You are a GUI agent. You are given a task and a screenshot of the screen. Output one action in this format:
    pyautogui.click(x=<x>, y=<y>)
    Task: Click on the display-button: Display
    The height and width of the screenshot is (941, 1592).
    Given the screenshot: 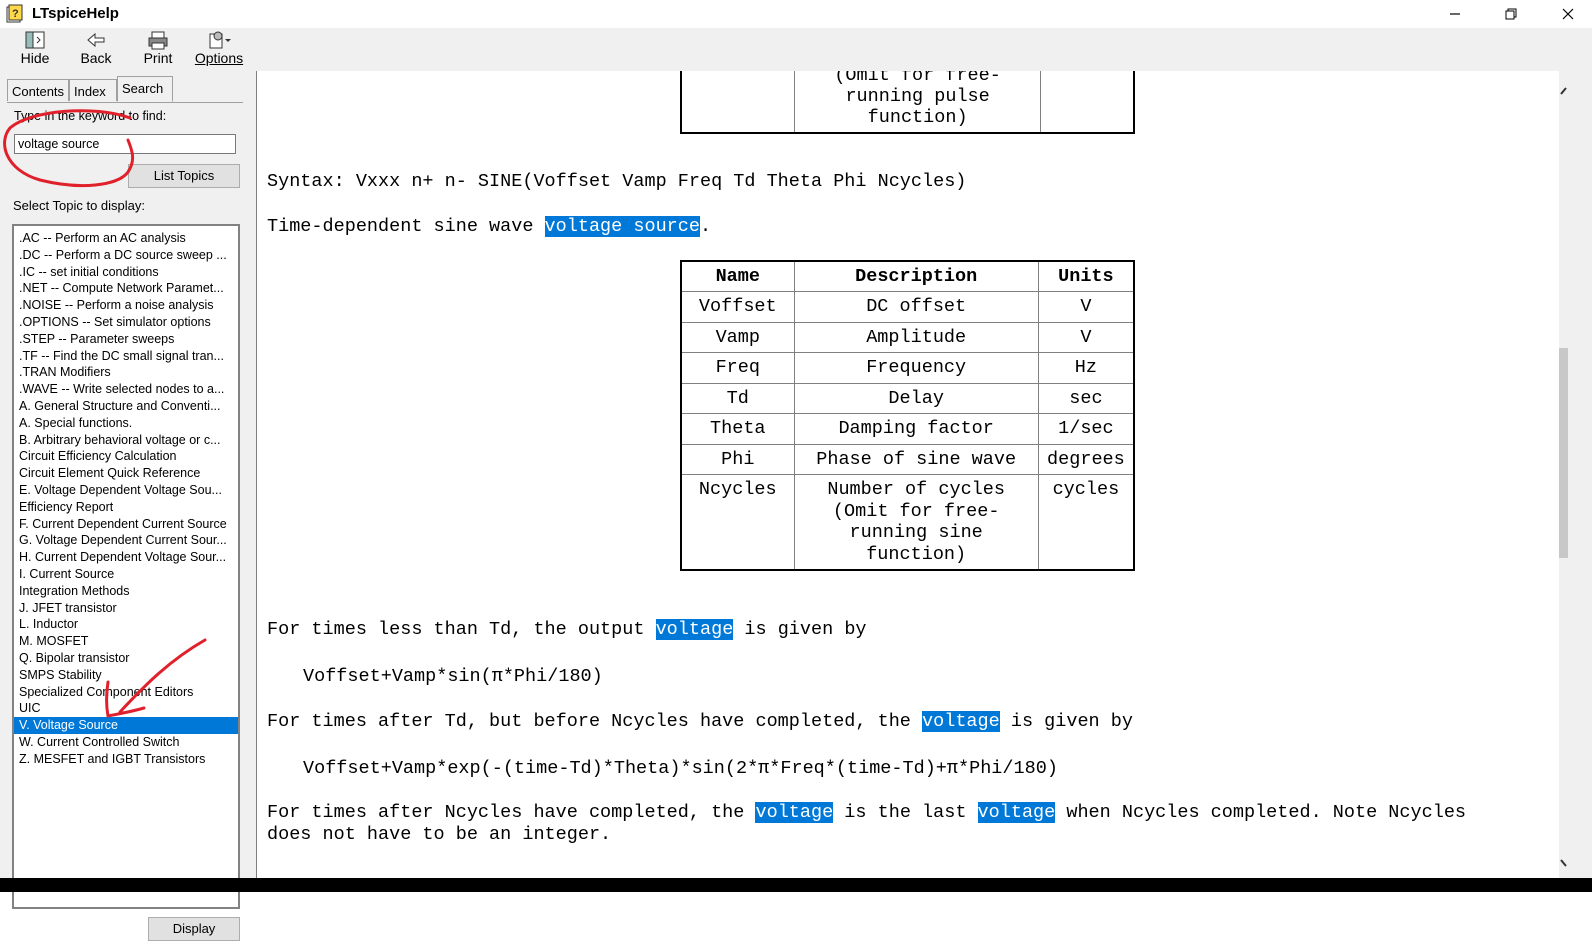 What is the action you would take?
    pyautogui.click(x=194, y=929)
    